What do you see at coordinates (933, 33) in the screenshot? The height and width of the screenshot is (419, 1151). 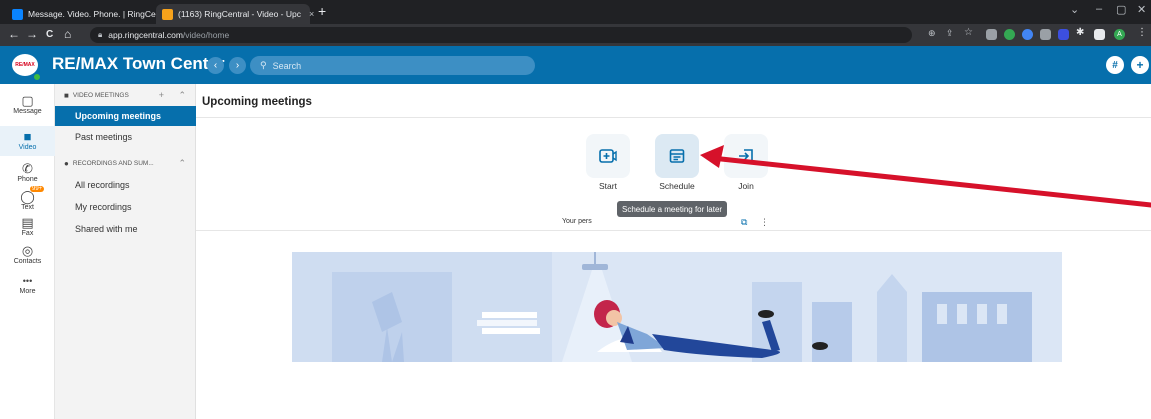 I see `install-icon: ⊕` at bounding box center [933, 33].